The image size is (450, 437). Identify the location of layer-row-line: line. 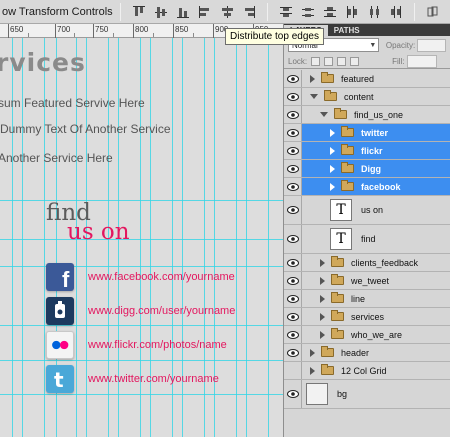
(367, 299).